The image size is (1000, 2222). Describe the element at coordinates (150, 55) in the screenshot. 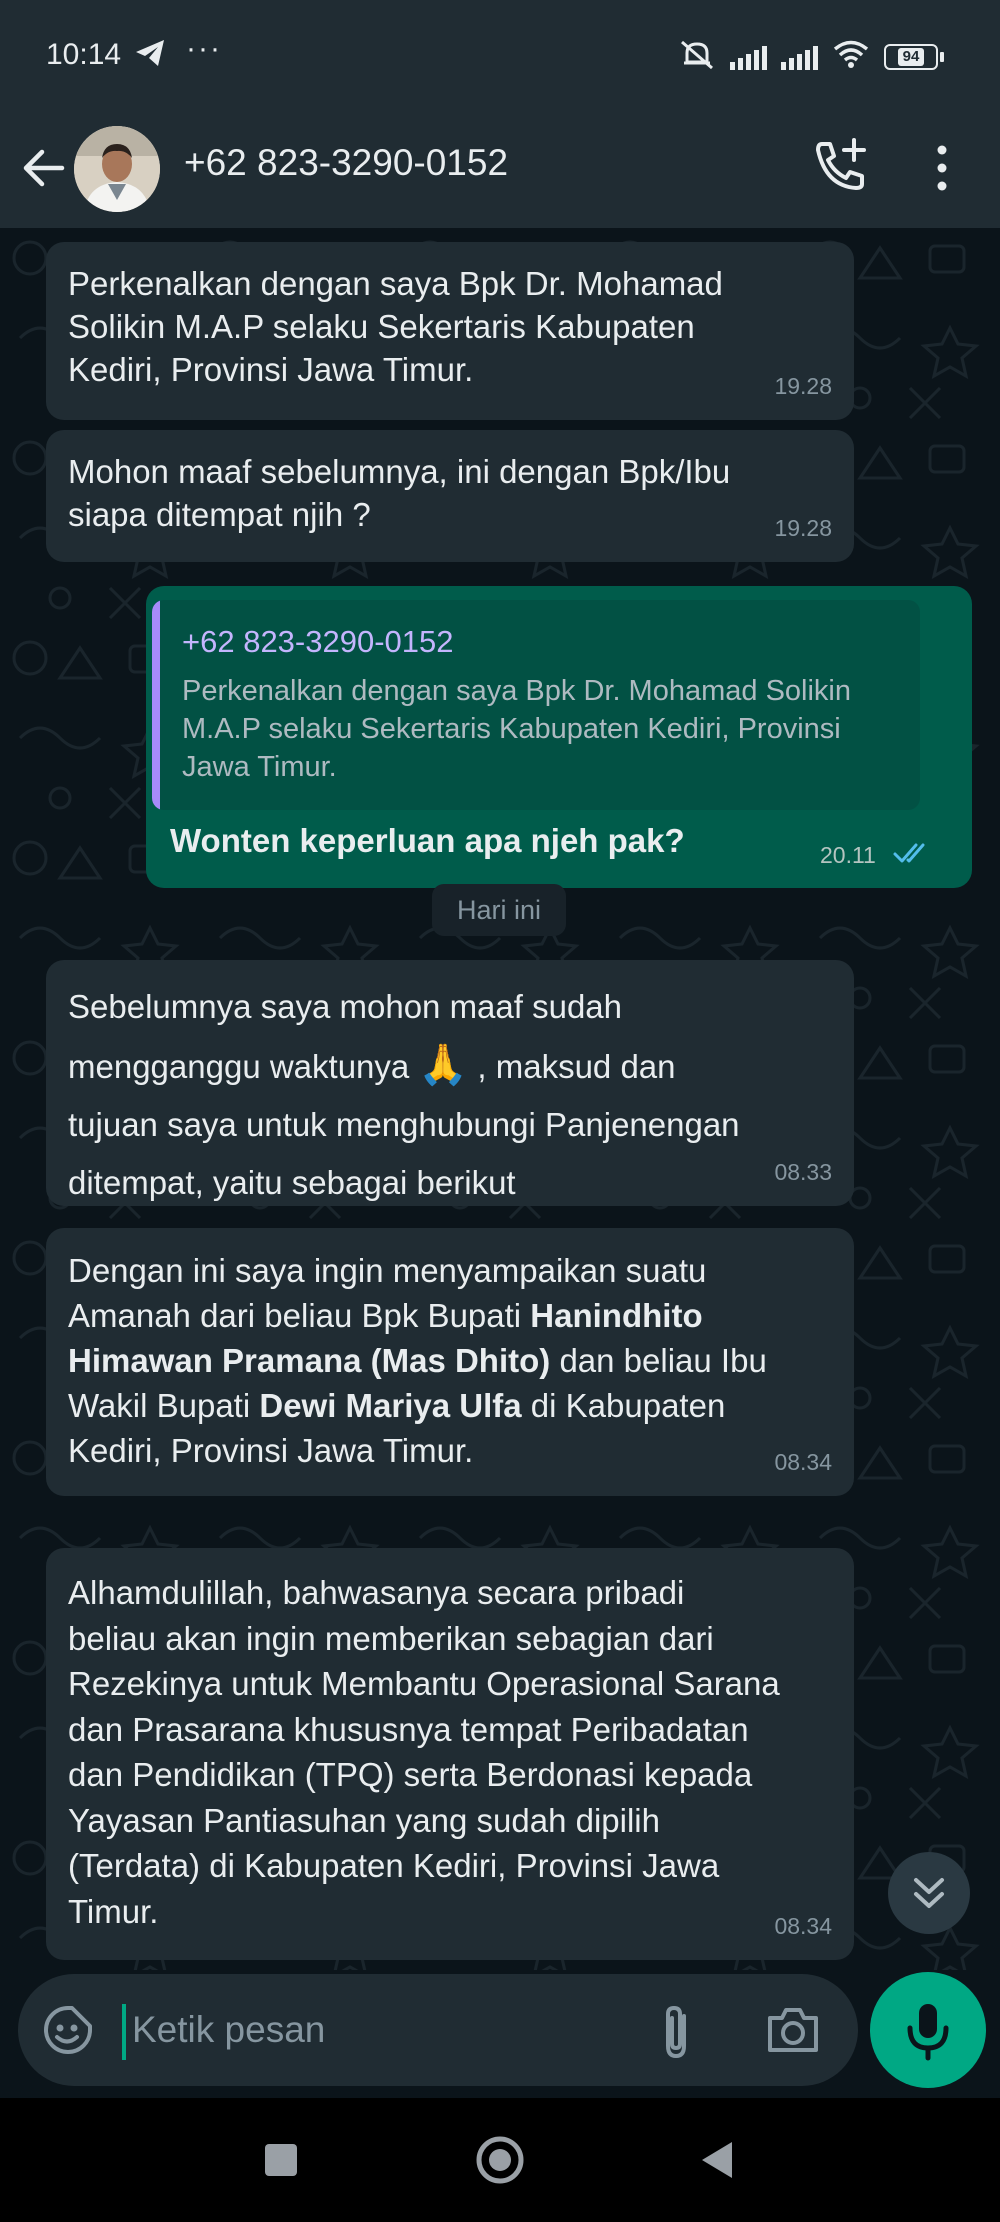

I see `telegram-icon` at that location.